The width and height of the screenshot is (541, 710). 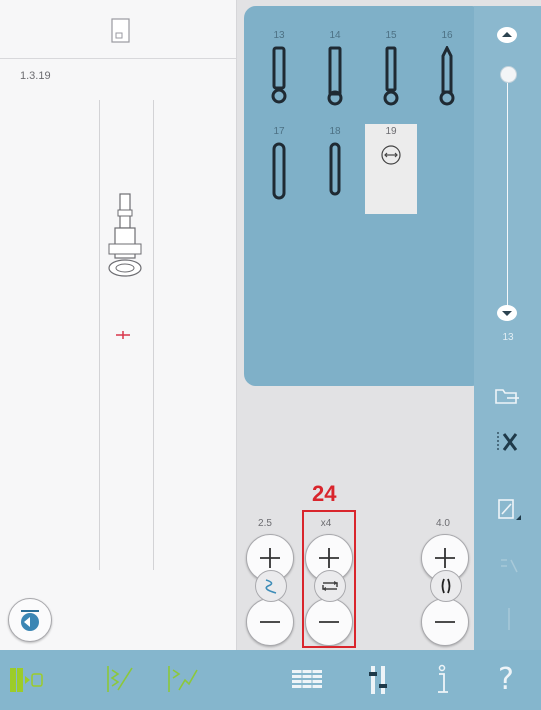 I want to click on stitch-number: 15, so click(x=391, y=35).